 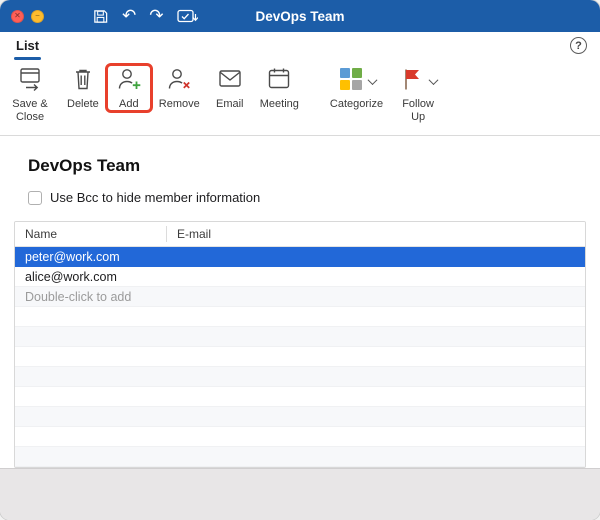 What do you see at coordinates (376, 234) in the screenshot?
I see `column-header-email: E-mail` at bounding box center [376, 234].